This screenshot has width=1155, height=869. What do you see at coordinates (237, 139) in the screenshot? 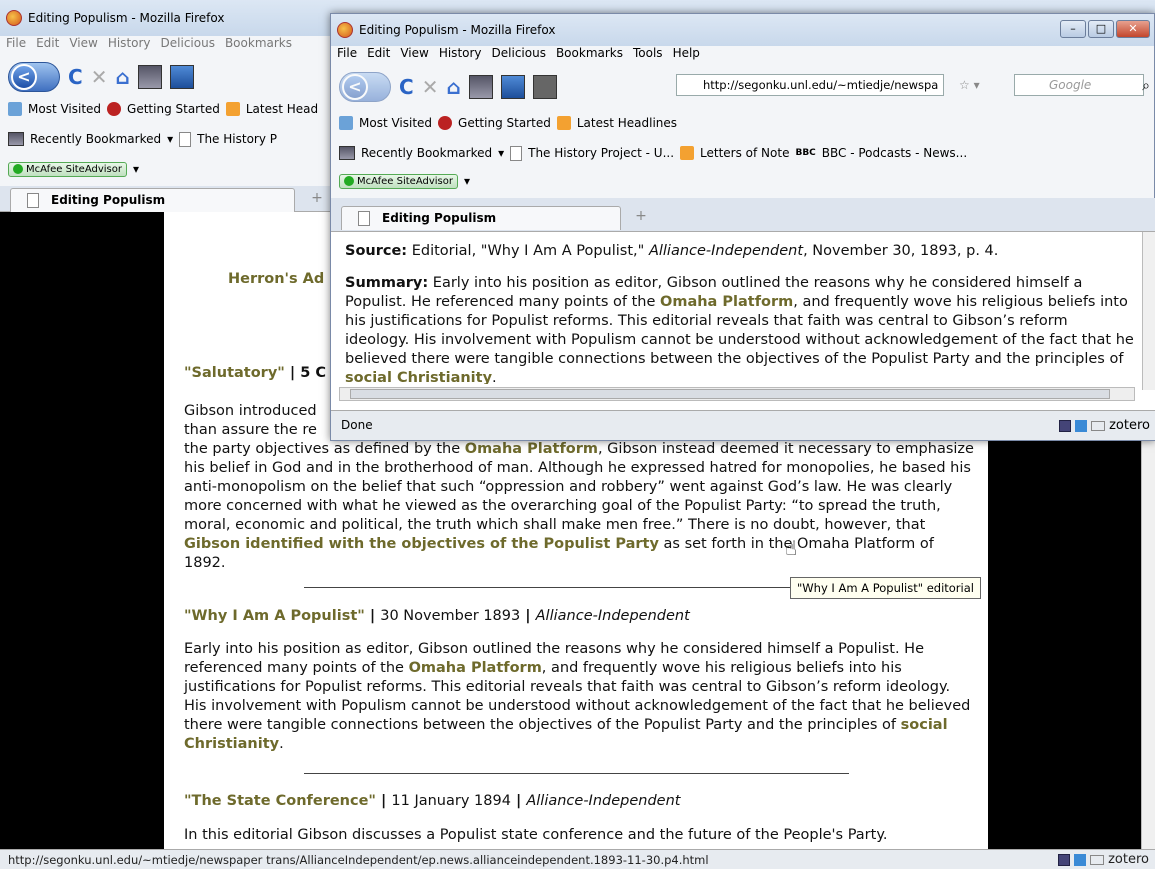
I see `bookmark-history-project: The History P` at bounding box center [237, 139].